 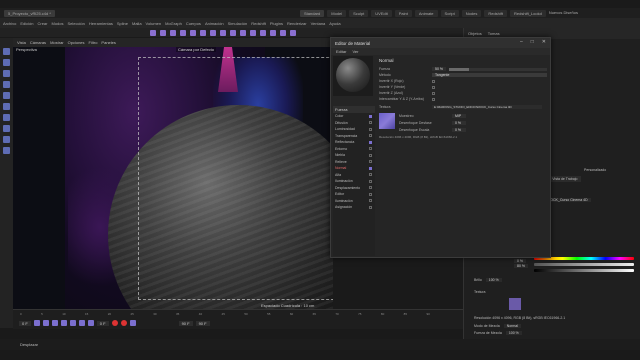 What do you see at coordinates (6, 51) in the screenshot?
I see `select-tool-icon` at bounding box center [6, 51].